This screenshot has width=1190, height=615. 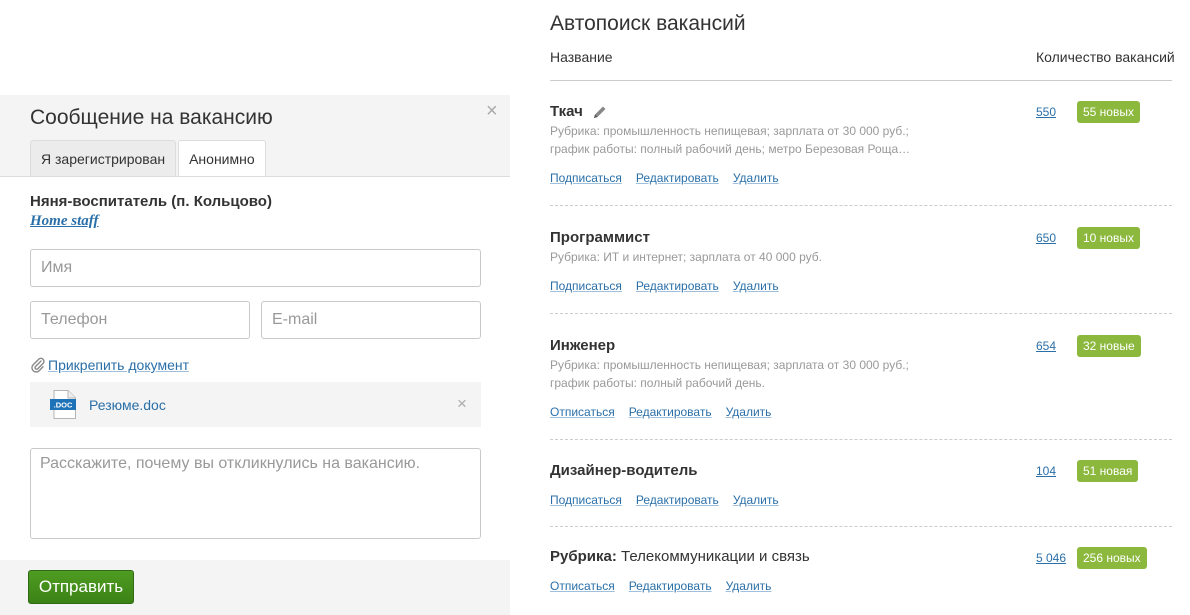 I want to click on vacancy-count-link: 104, so click(x=1046, y=471).